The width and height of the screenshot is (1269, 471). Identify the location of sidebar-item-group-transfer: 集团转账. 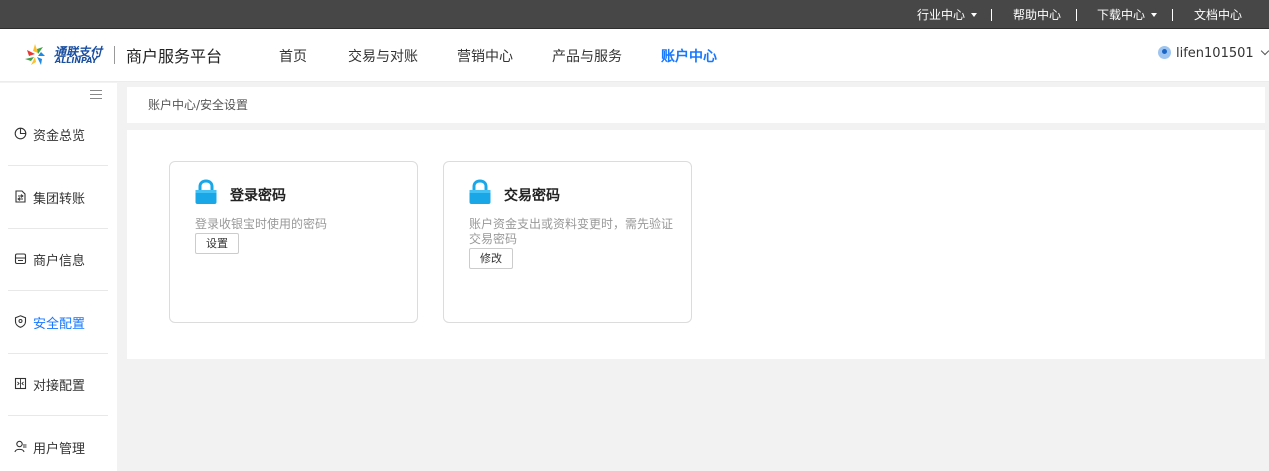
(58, 197).